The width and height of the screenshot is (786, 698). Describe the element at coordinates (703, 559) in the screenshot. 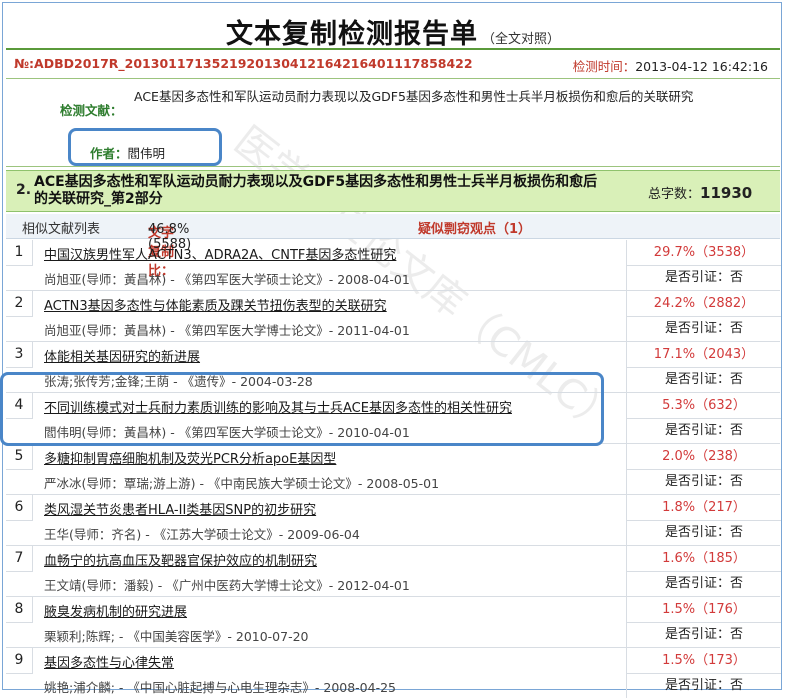

I see `item-percent: 1.6%（185）` at that location.